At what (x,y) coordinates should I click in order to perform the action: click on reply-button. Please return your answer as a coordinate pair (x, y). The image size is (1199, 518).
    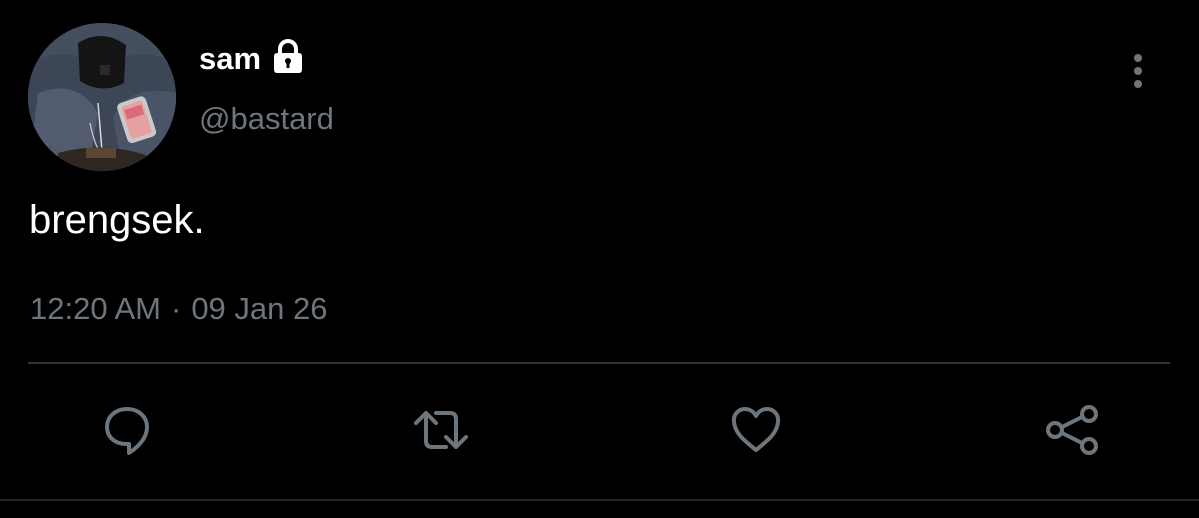
    Looking at the image, I should click on (127, 430).